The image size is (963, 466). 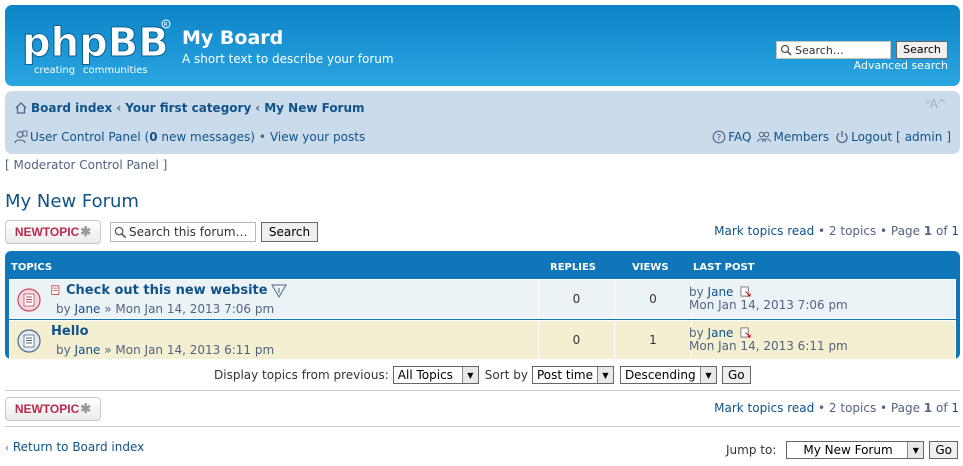 I want to click on topic-last-post: by Jane Mon Jan 14, 2013 7:06 pm, so click(x=768, y=299).